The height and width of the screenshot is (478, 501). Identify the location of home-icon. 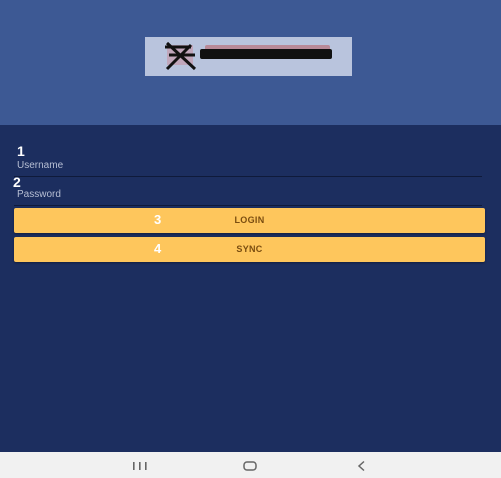
(250, 466).